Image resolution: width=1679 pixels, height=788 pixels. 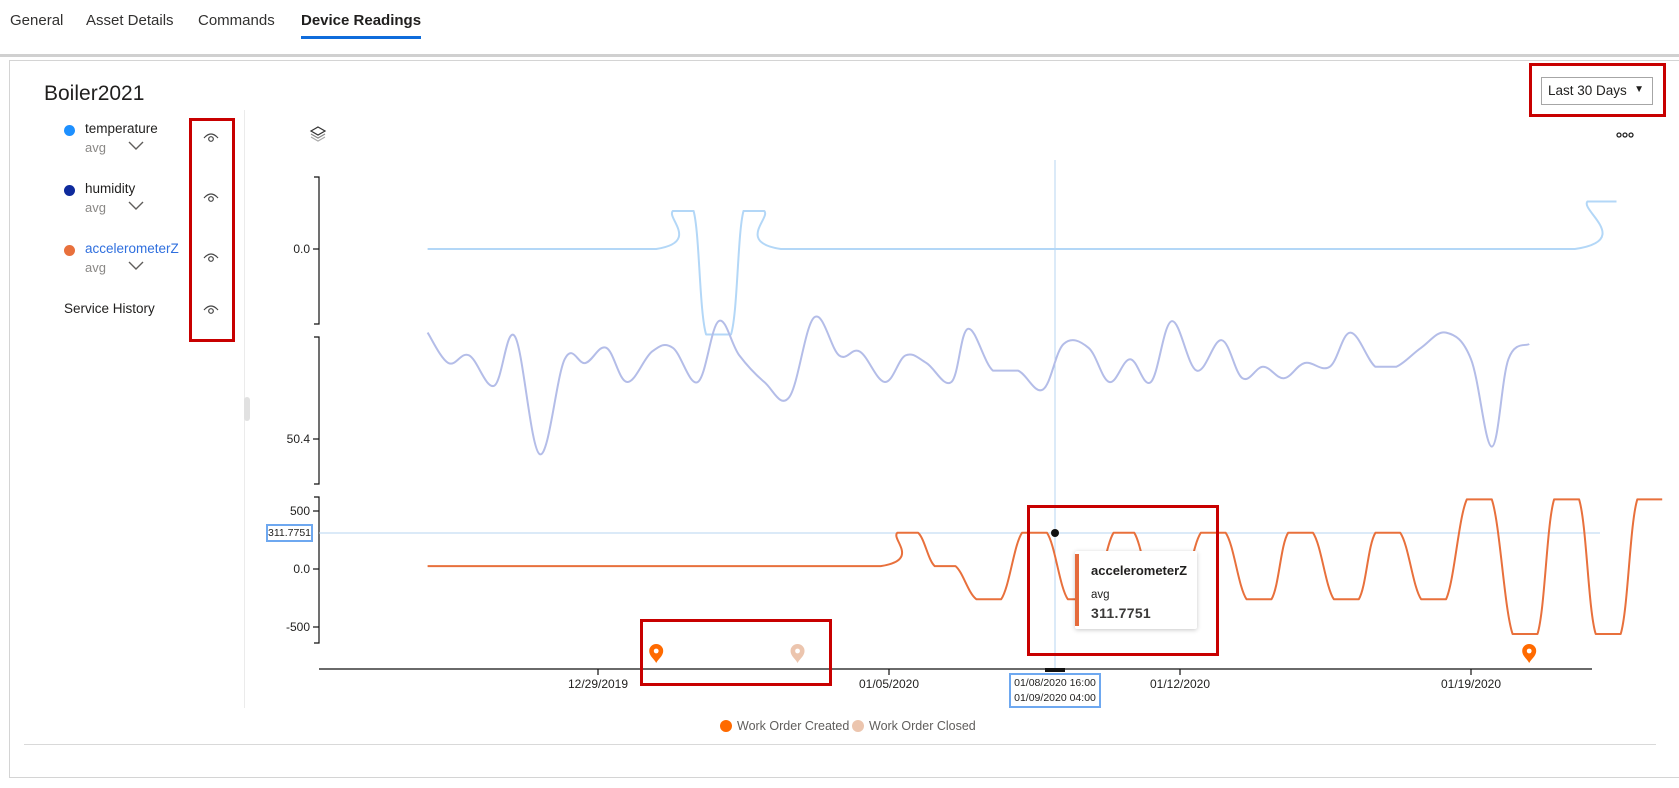 What do you see at coordinates (298, 627) in the screenshot?
I see `y-tick-label-accel: -500` at bounding box center [298, 627].